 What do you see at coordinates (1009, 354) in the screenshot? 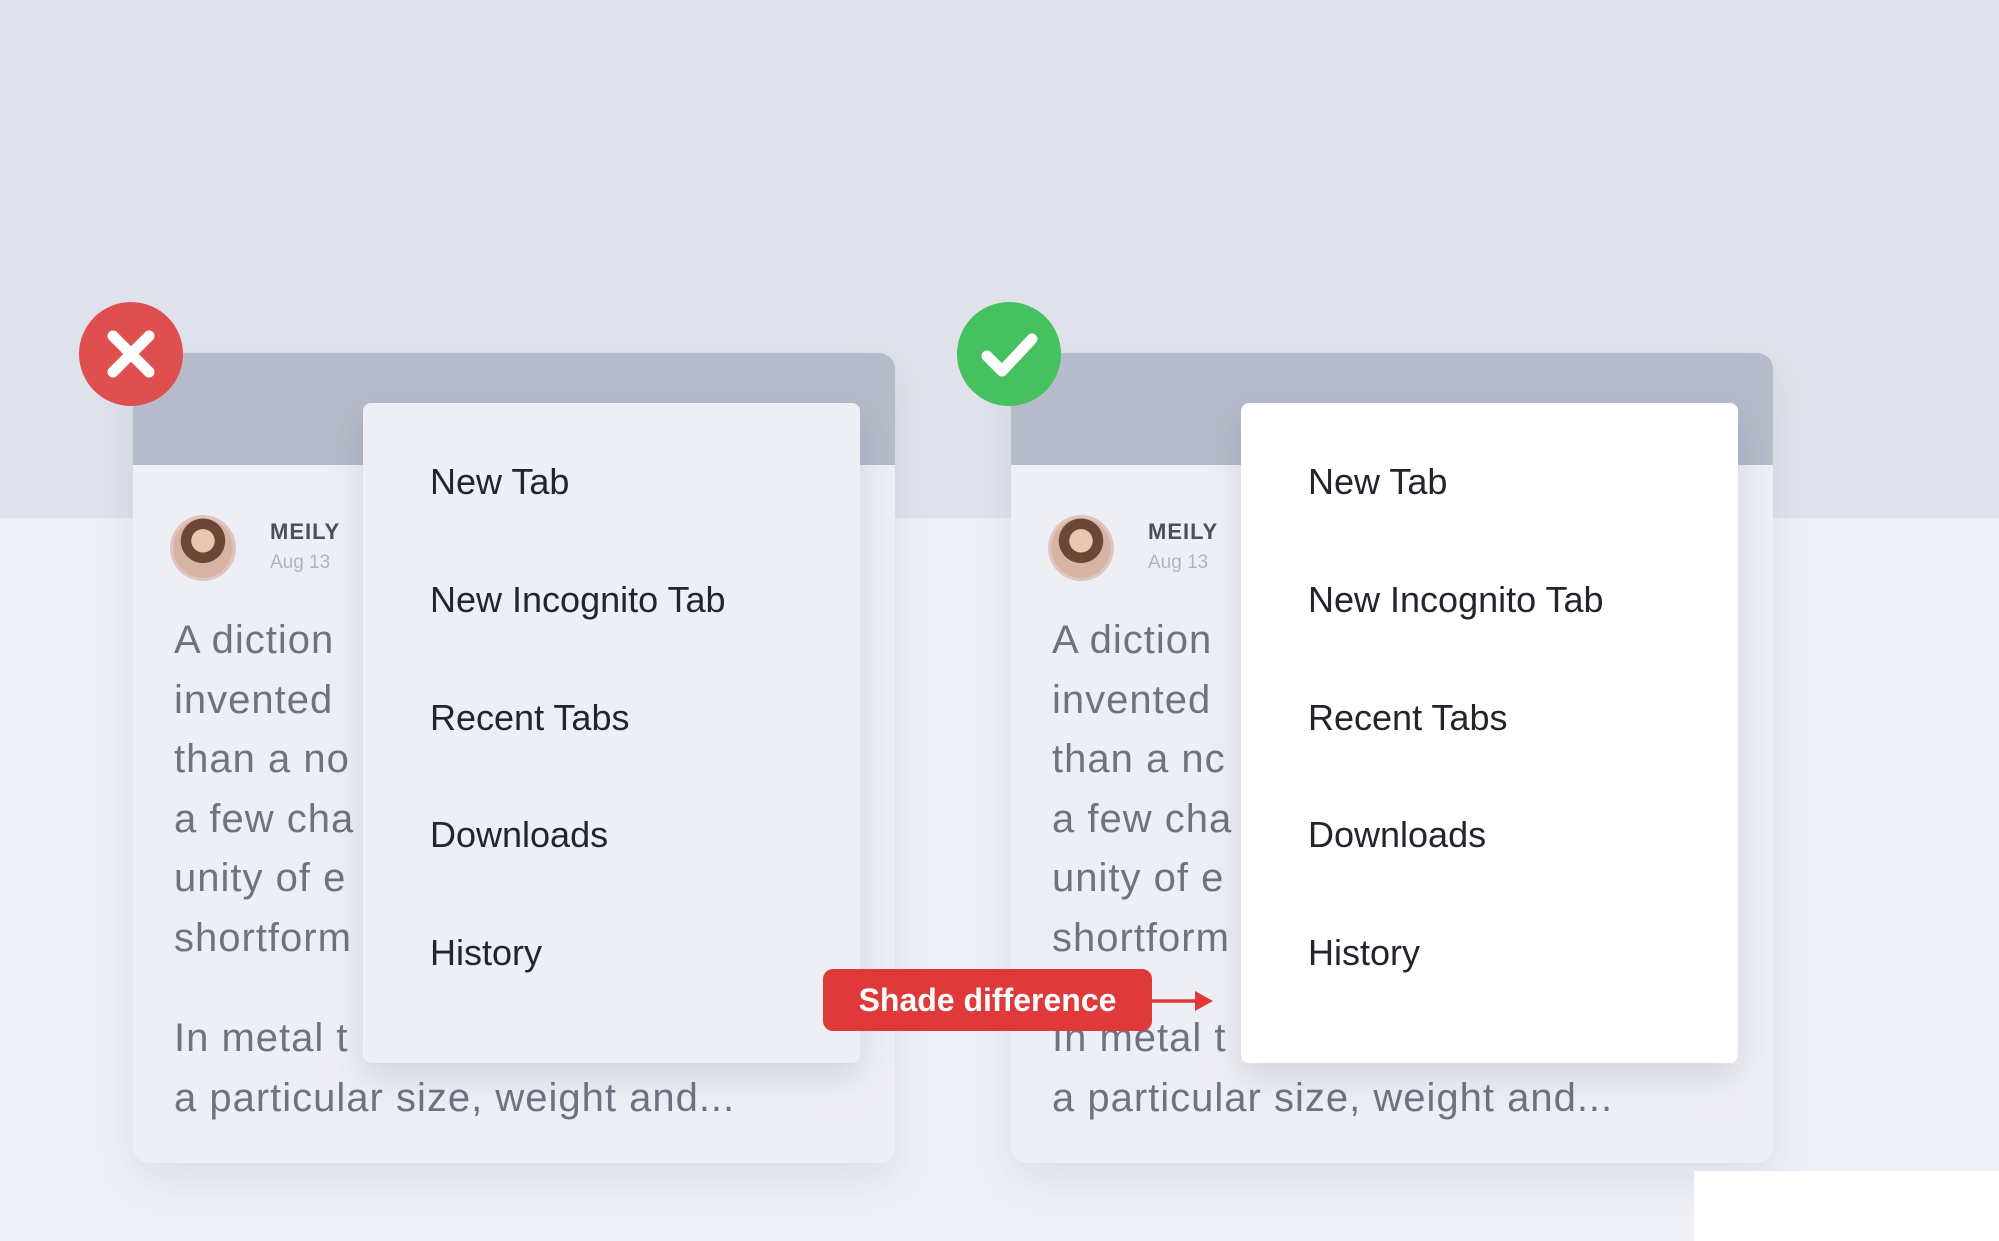
I see `check-icon` at bounding box center [1009, 354].